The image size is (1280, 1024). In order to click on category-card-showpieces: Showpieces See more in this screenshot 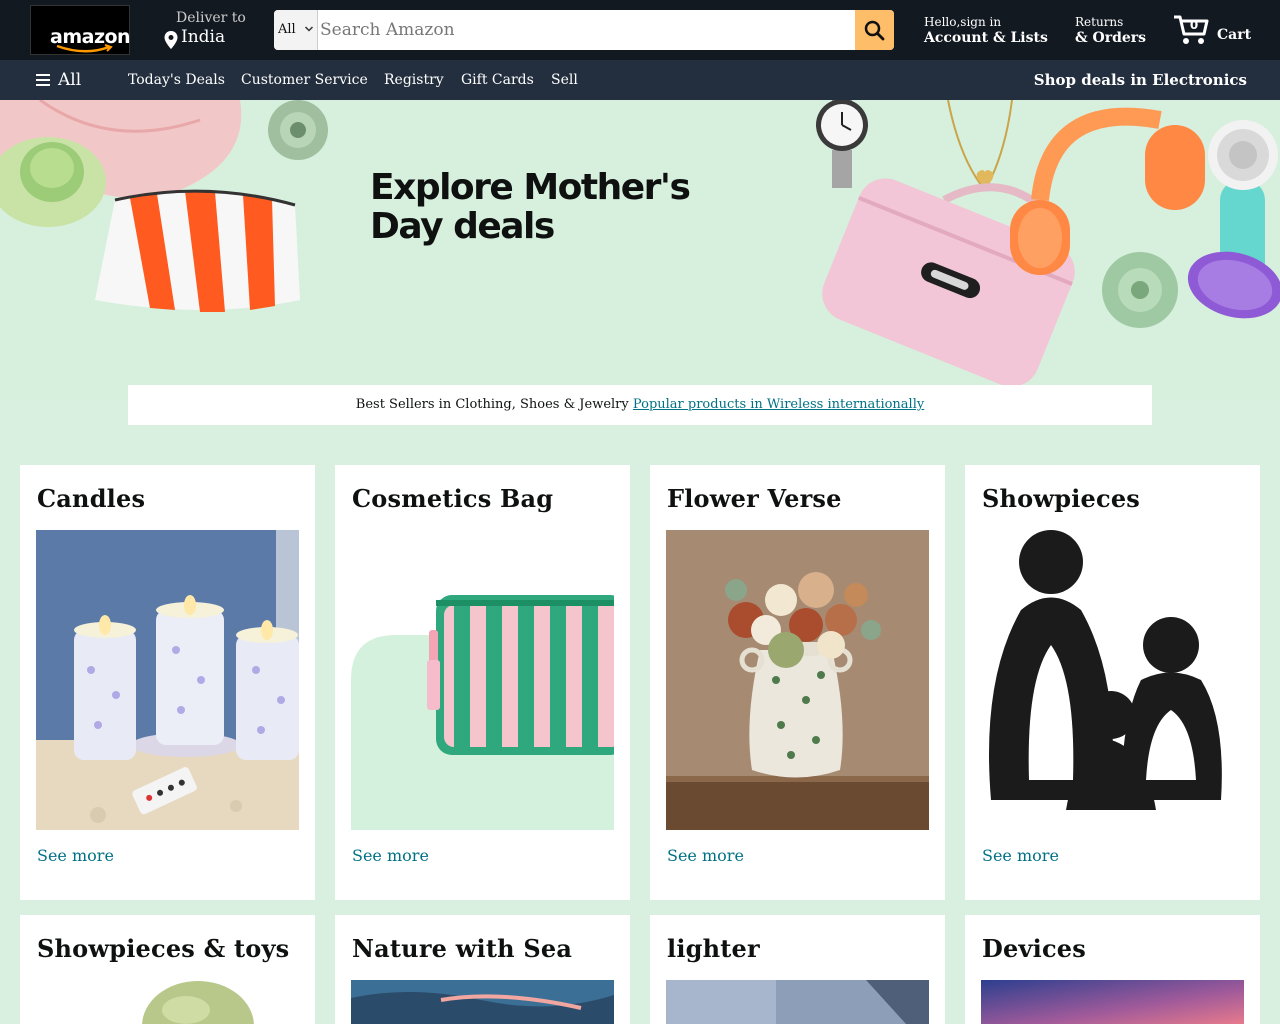, I will do `click(1112, 682)`.